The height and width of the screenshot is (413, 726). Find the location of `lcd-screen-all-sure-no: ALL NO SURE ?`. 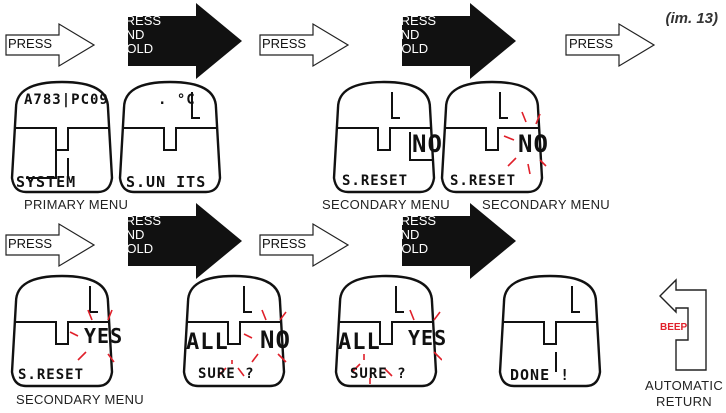

lcd-screen-all-sure-no: ALL NO SURE ? is located at coordinates (234, 330).